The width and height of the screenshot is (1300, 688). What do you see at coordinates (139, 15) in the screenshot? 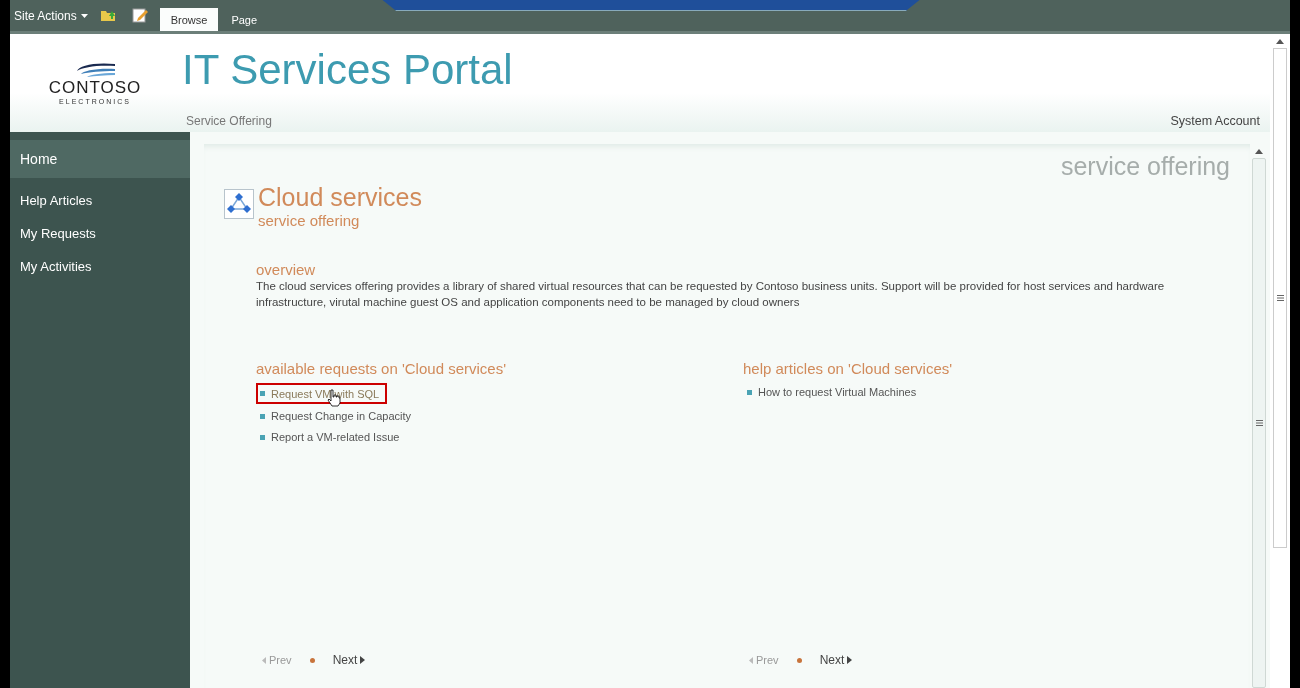
I see `edit-icon` at bounding box center [139, 15].